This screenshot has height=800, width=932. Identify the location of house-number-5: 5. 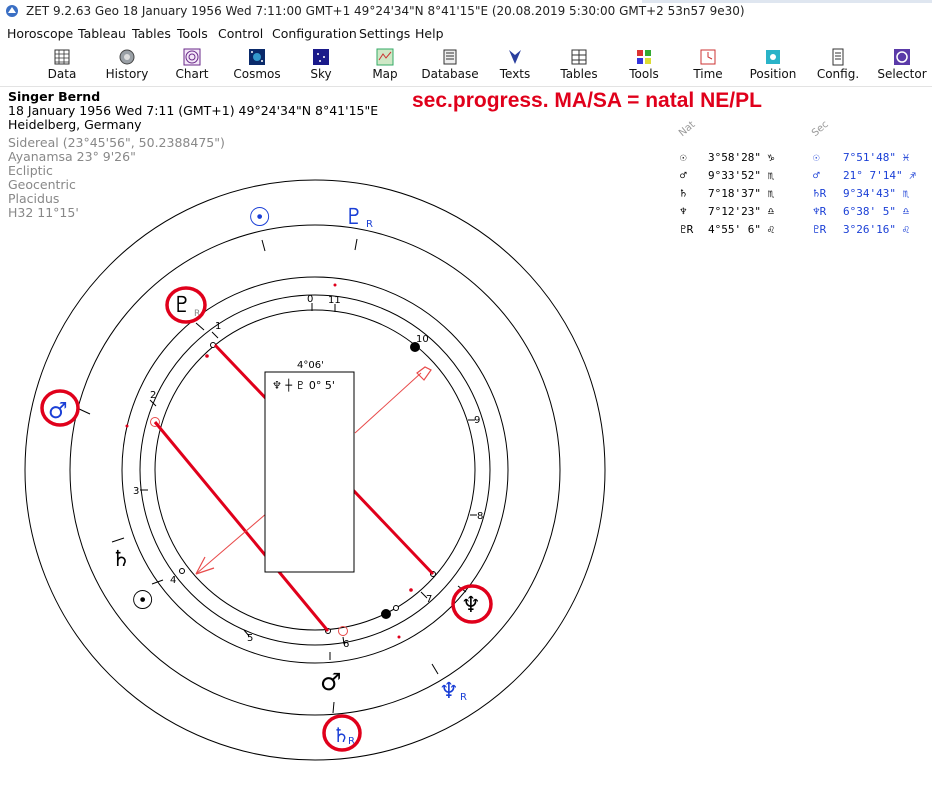
(250, 638).